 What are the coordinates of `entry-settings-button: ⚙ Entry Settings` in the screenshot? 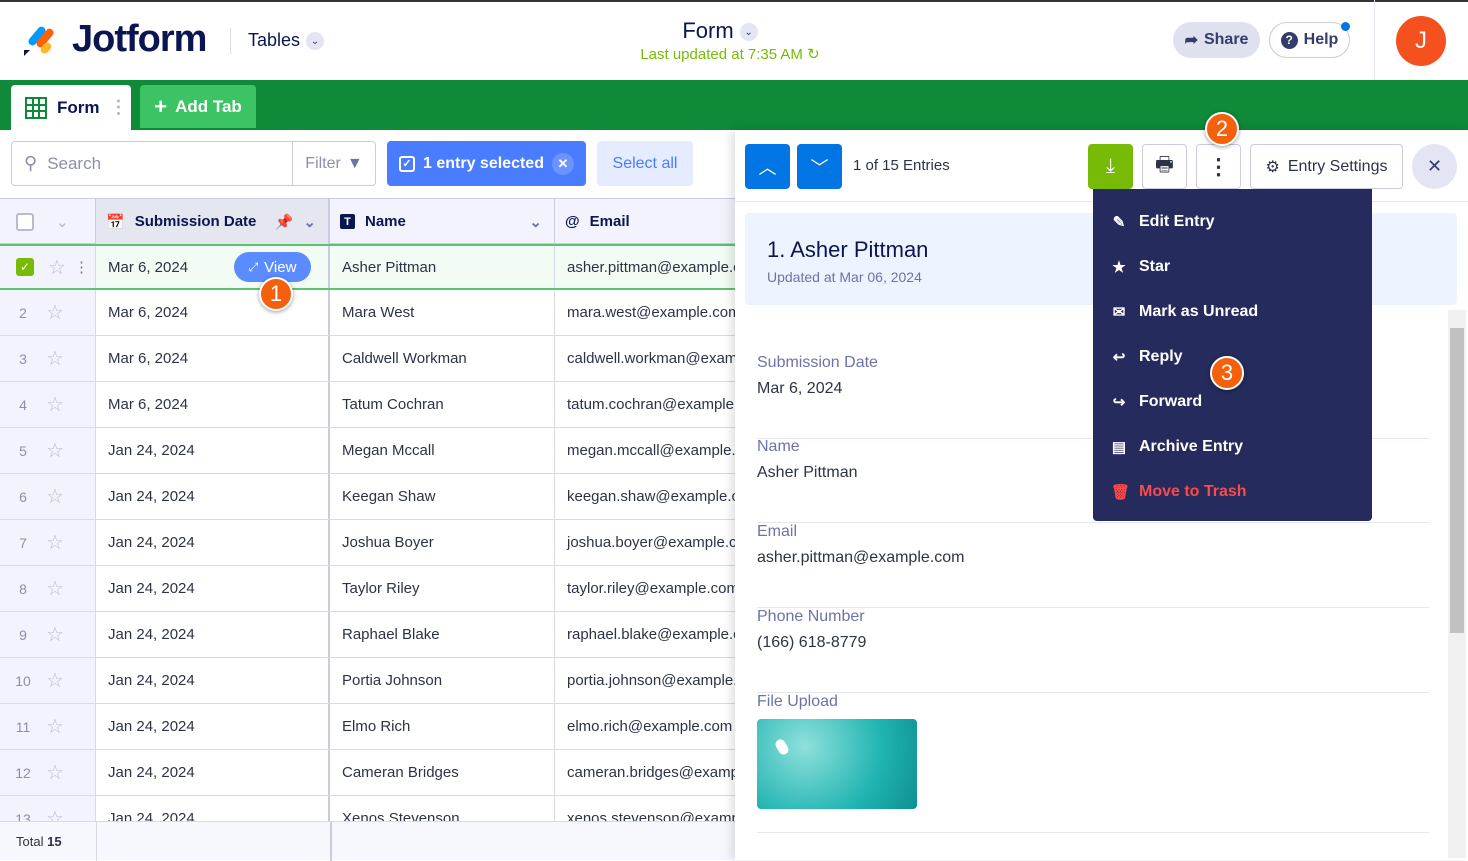 It's located at (1326, 166).